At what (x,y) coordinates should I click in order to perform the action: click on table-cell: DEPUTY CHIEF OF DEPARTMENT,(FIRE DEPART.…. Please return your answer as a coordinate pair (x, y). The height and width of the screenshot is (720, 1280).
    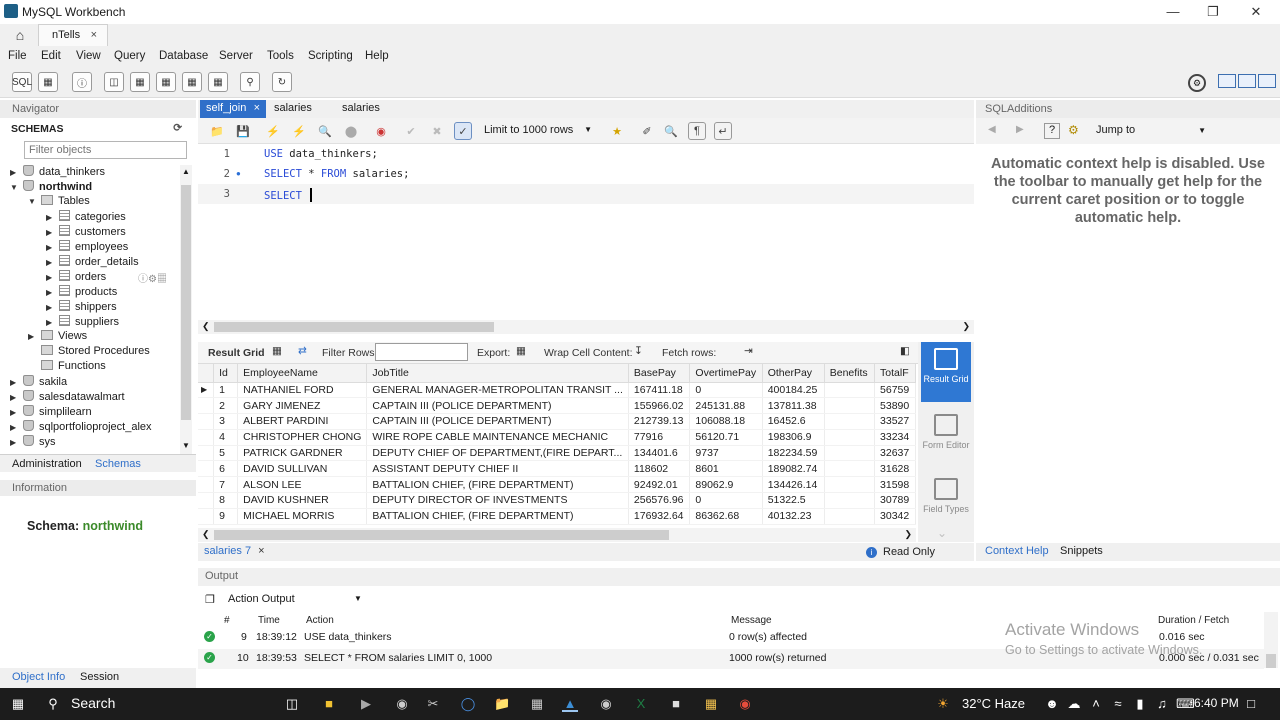
    Looking at the image, I should click on (497, 453).